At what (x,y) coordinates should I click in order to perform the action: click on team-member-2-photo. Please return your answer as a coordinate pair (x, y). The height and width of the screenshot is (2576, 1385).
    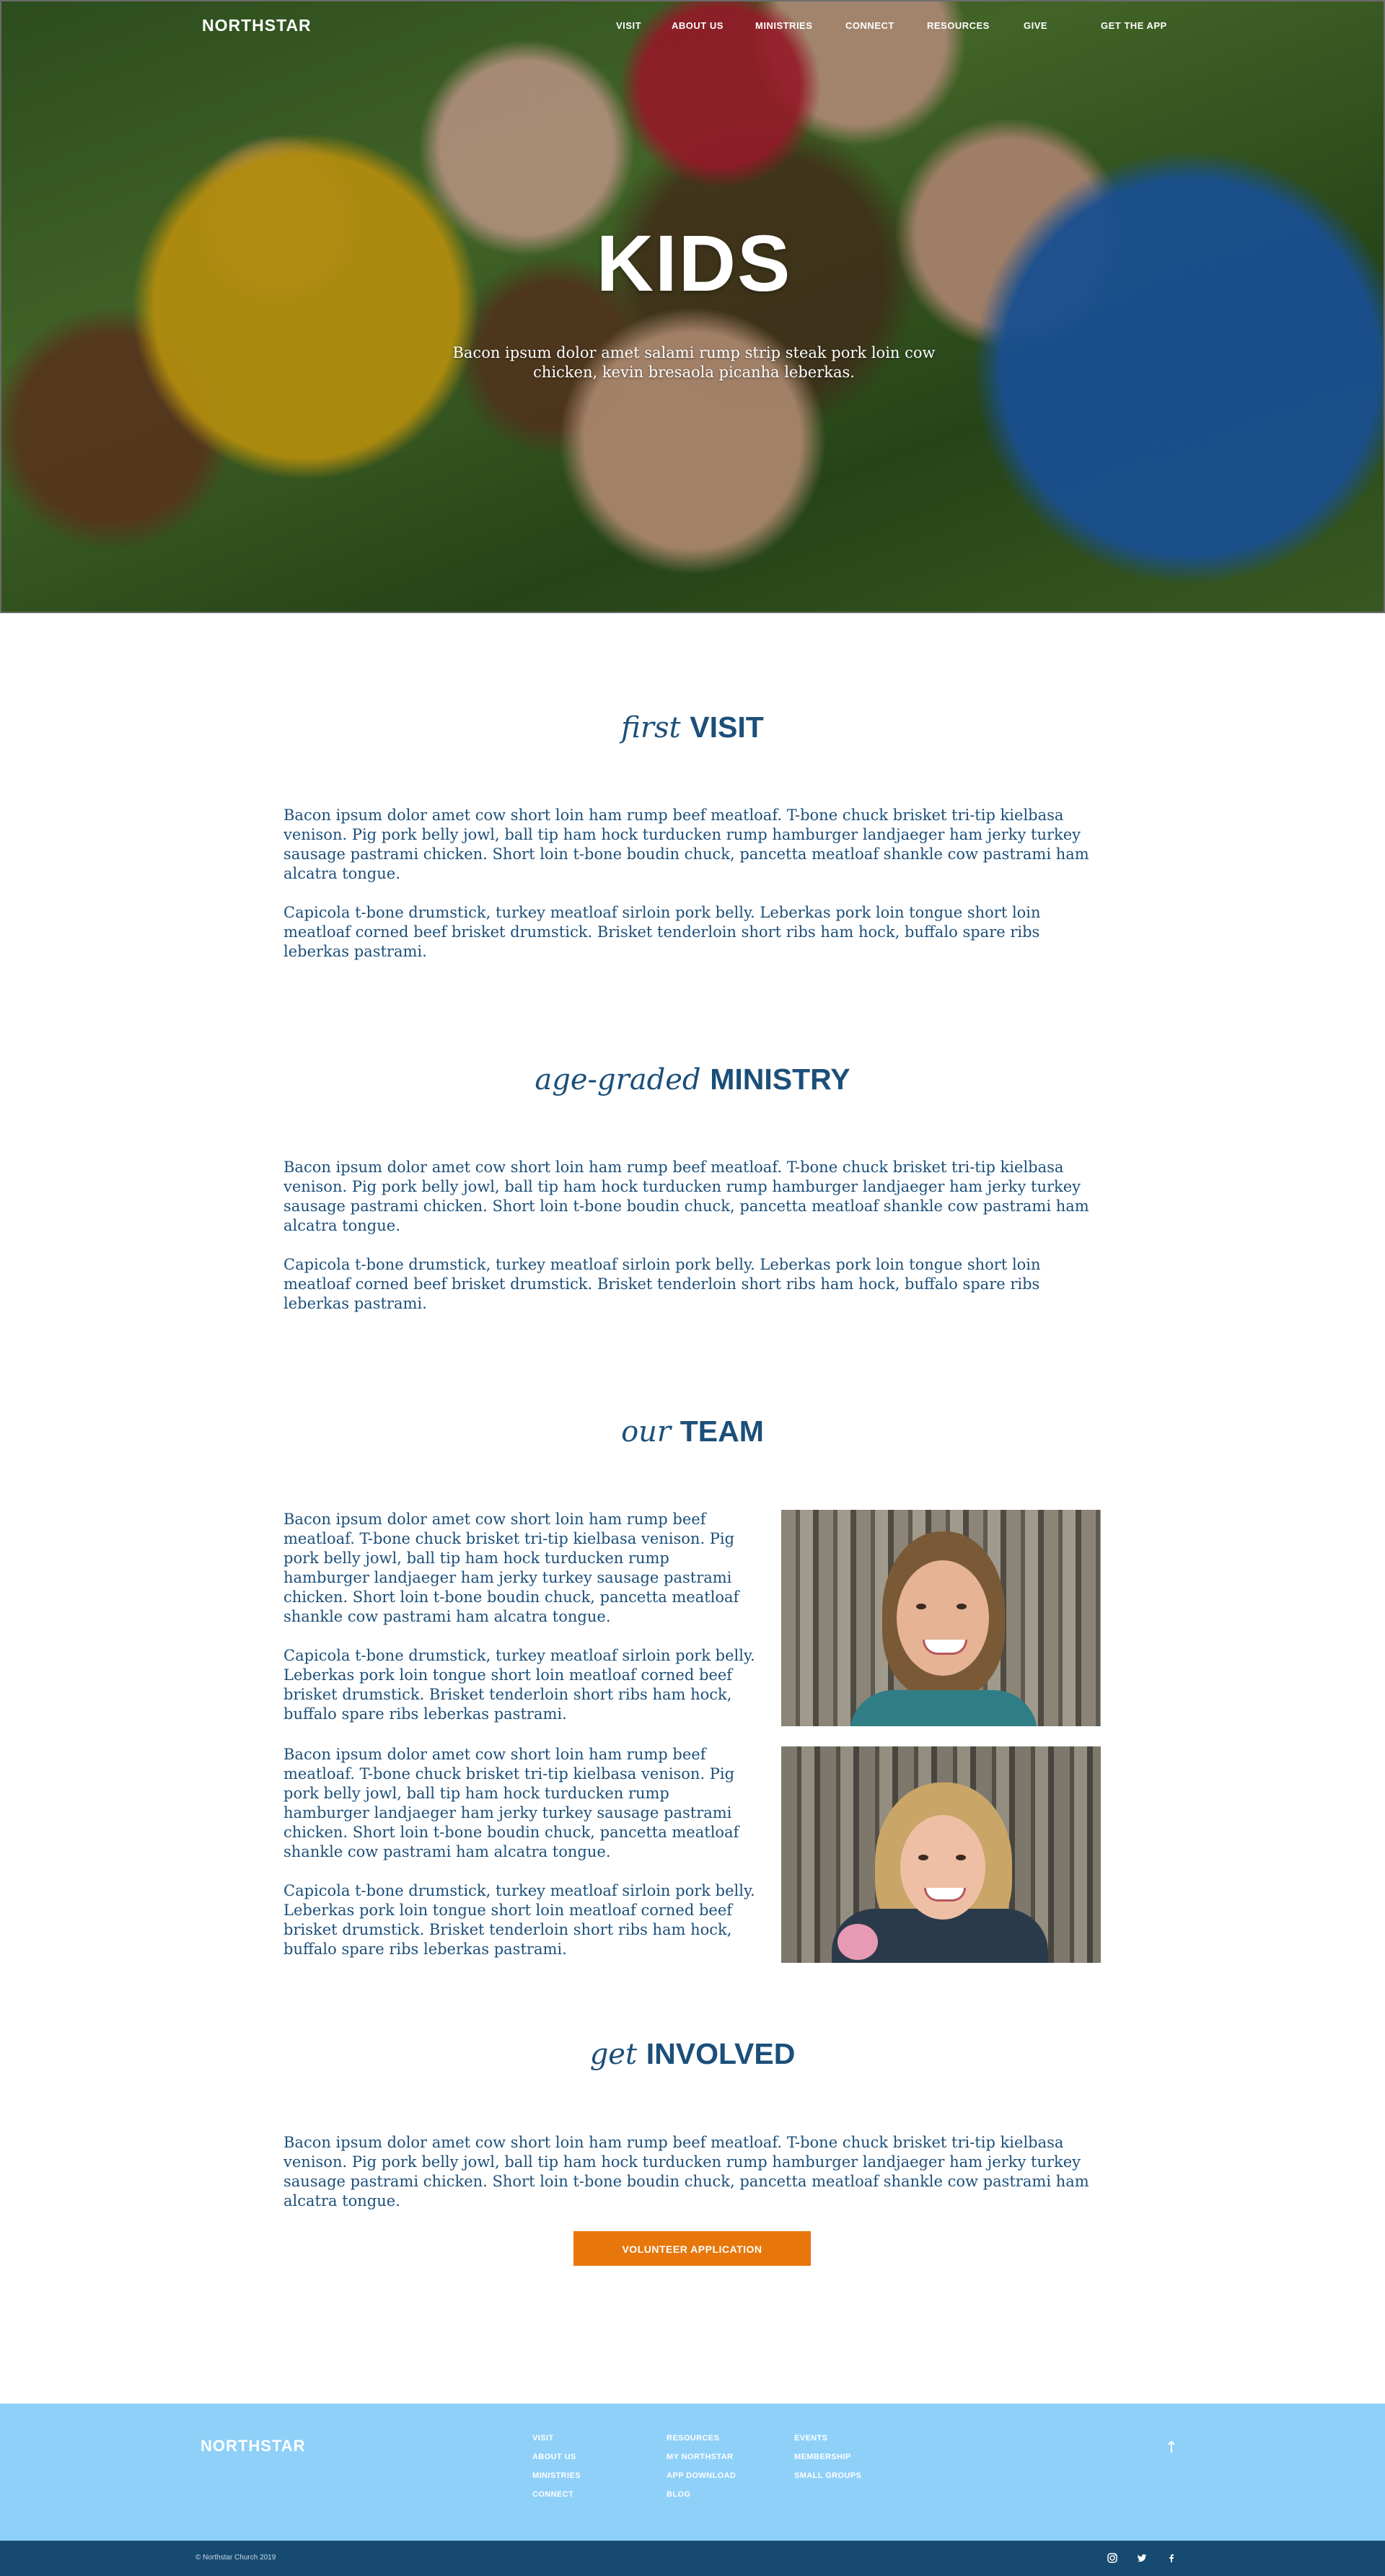
    Looking at the image, I should click on (941, 1854).